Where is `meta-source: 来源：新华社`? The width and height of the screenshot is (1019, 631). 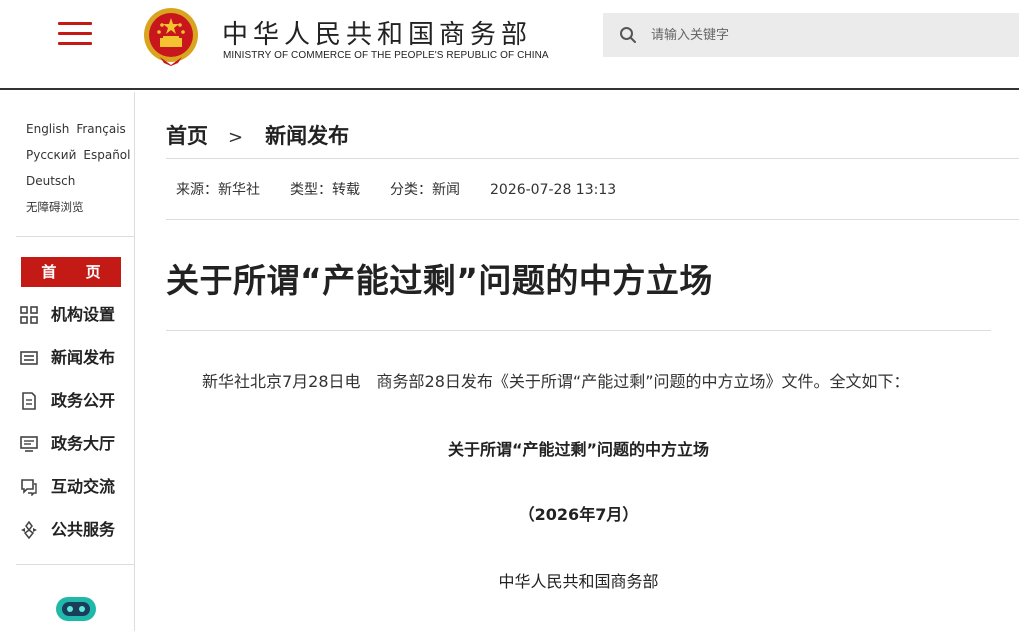 meta-source: 来源：新华社 is located at coordinates (218, 190).